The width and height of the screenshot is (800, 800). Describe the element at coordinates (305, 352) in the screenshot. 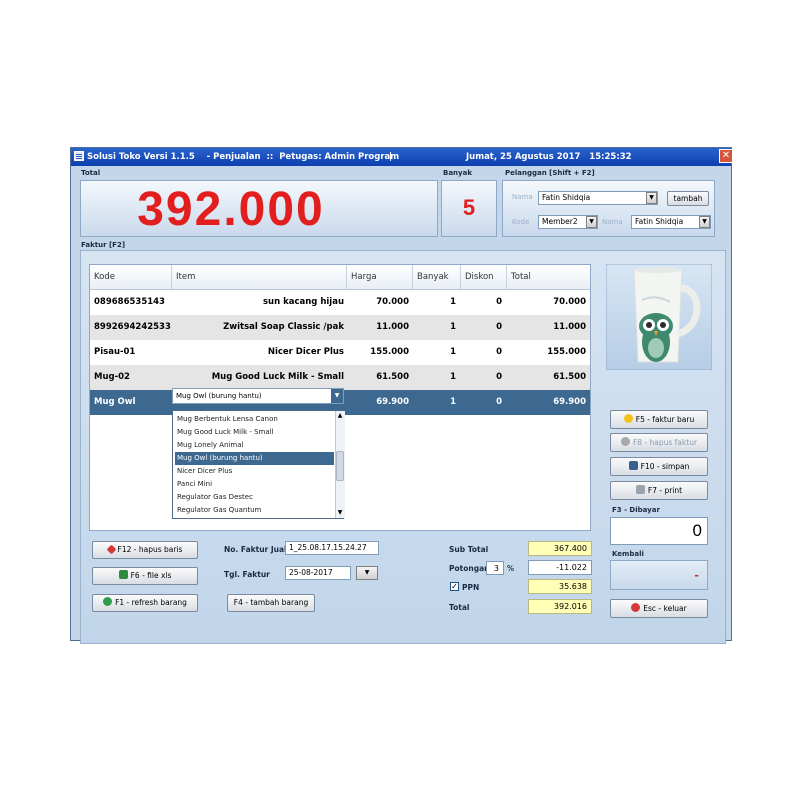

I see `cell-item: Nicer Dicer Plus` at that location.